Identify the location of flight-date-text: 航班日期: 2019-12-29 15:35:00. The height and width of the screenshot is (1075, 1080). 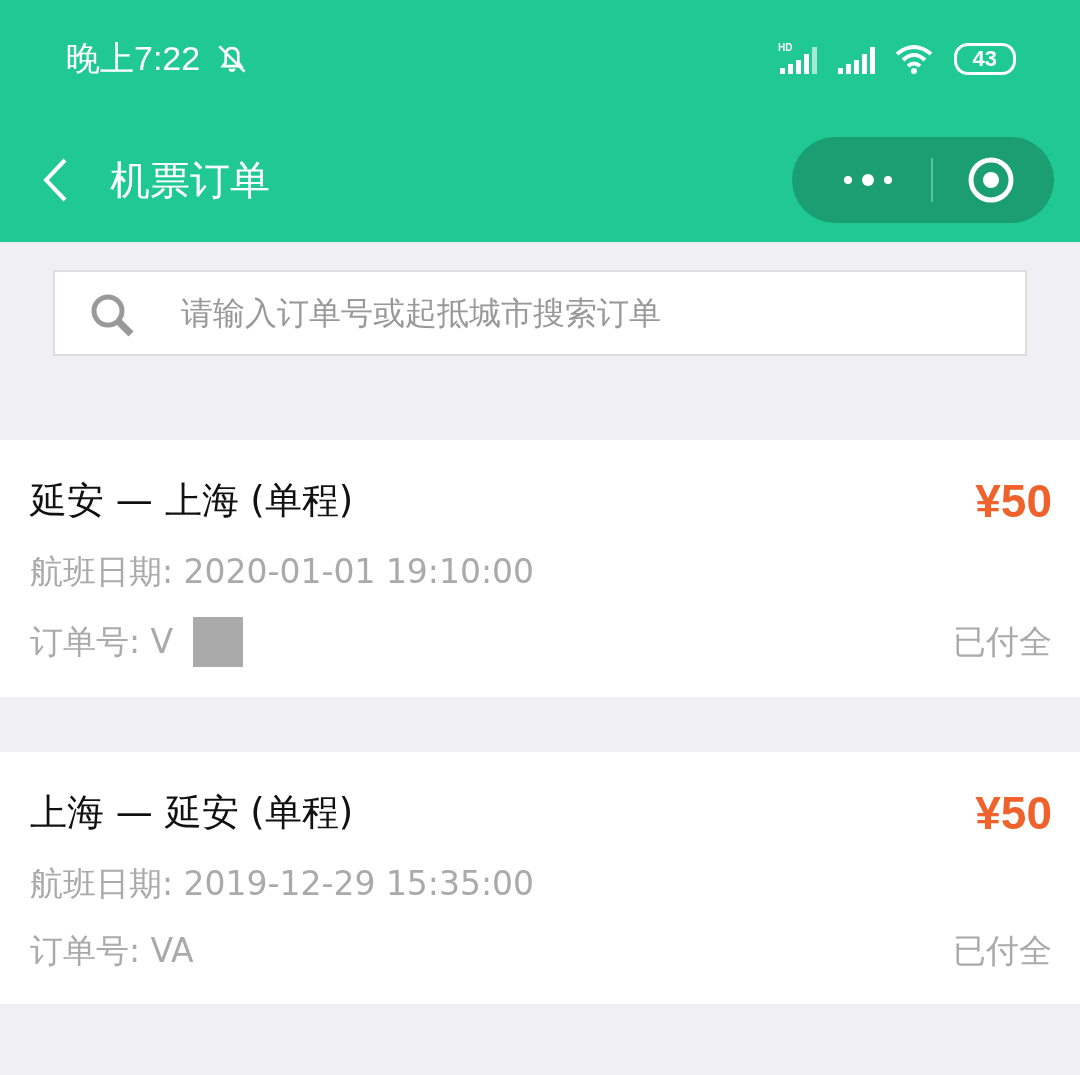
(282, 884).